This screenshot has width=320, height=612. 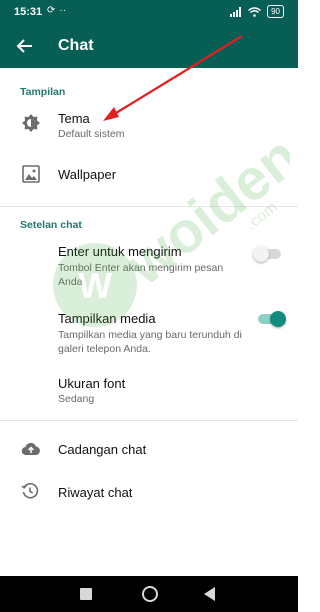 I want to click on setting-wallpaper: Wallpaper, so click(x=149, y=174).